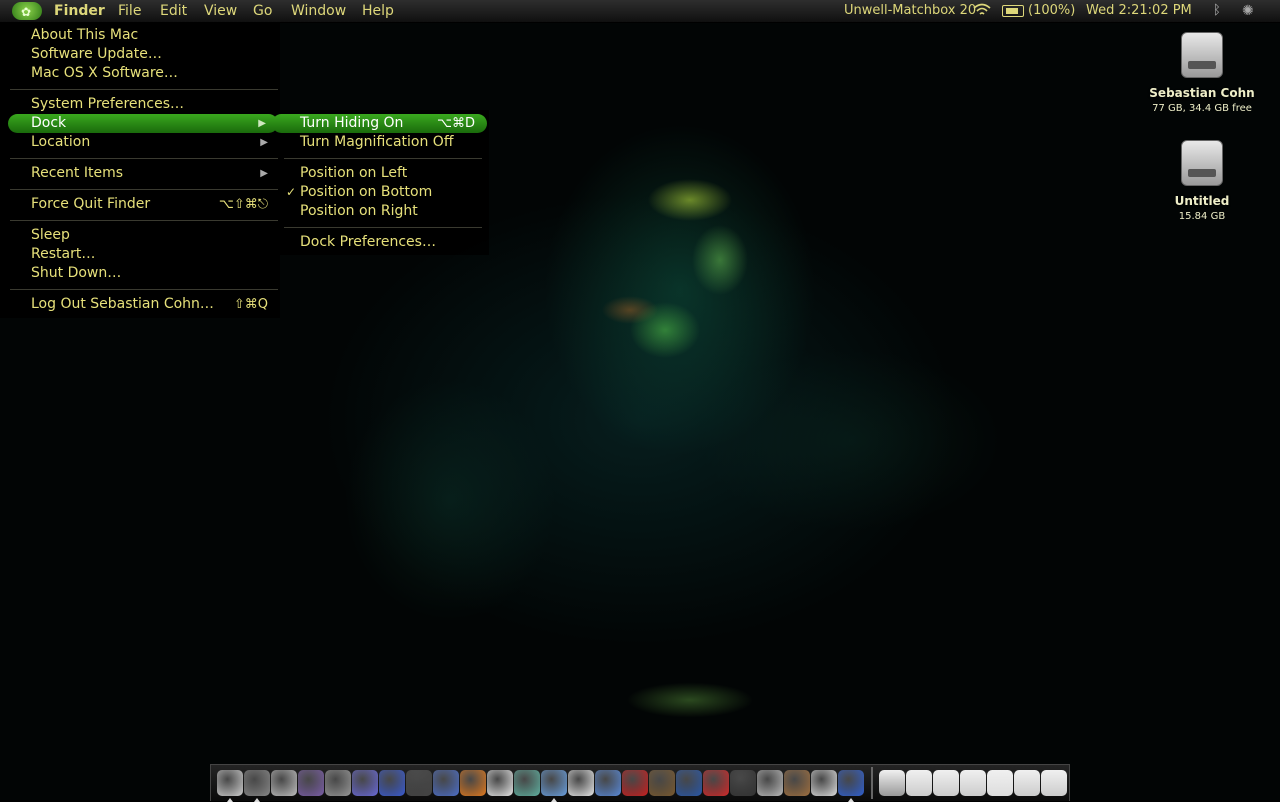 The image size is (1280, 802). I want to click on bluetooth-icon: ᛒ, so click(1217, 11).